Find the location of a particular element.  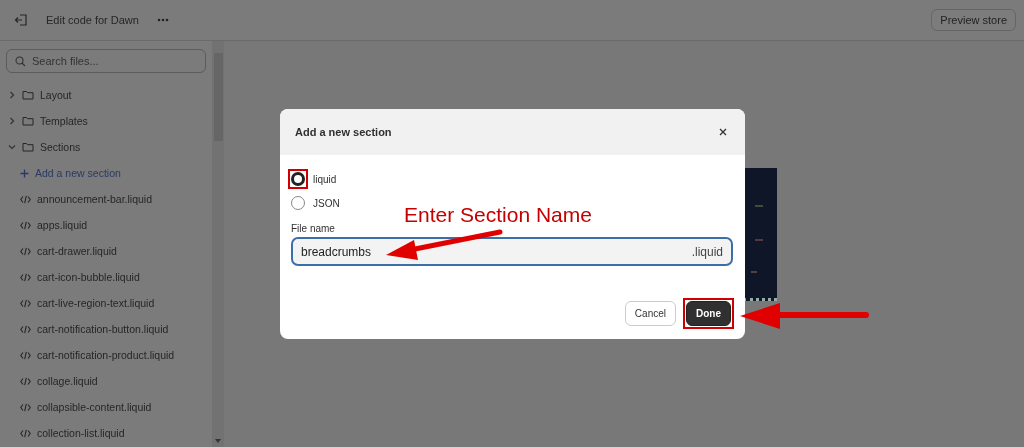

file-item: apps.liquid is located at coordinates (106, 225).